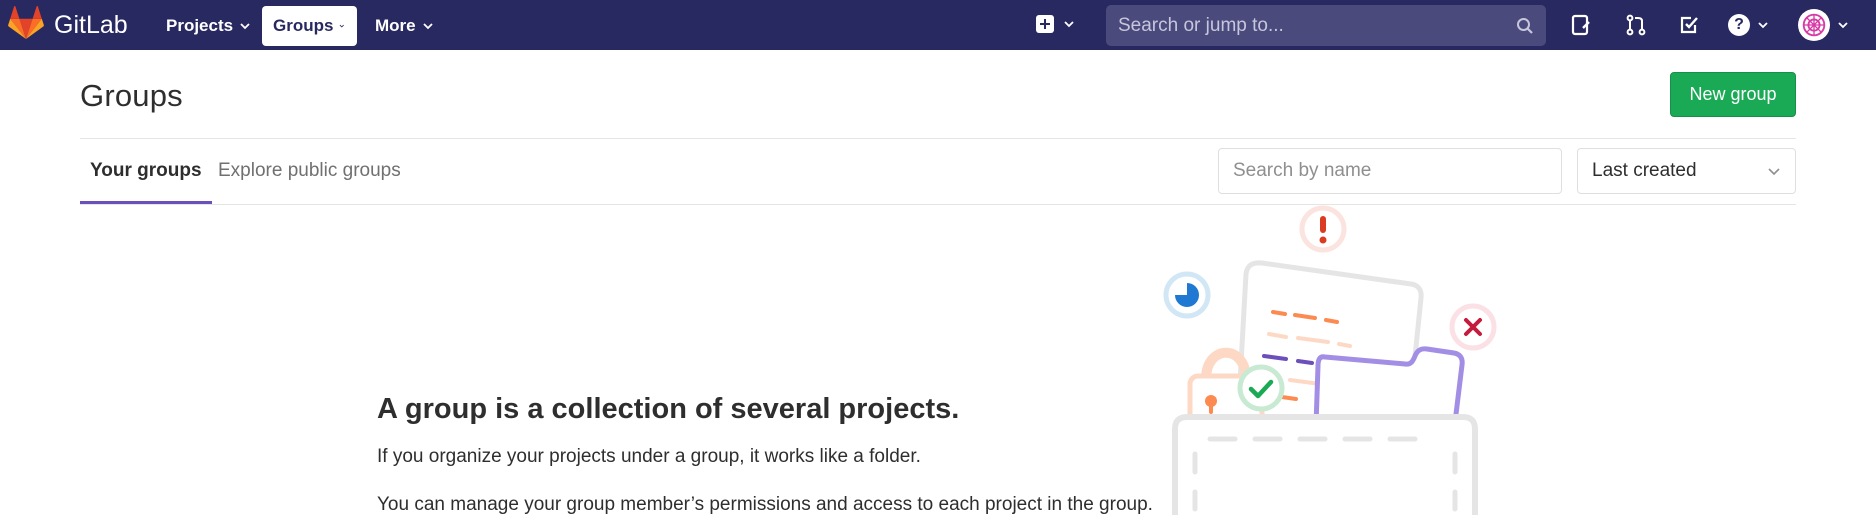  I want to click on todo-icon, so click(1689, 25).